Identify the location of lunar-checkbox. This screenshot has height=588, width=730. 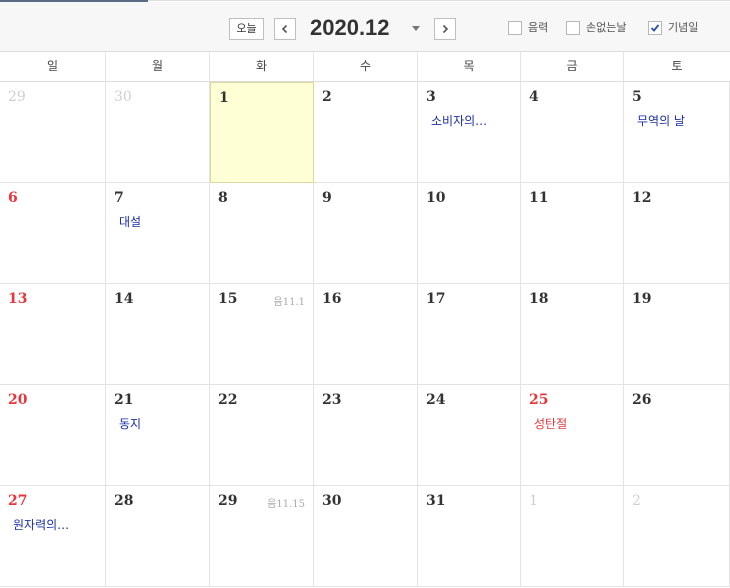
(515, 28).